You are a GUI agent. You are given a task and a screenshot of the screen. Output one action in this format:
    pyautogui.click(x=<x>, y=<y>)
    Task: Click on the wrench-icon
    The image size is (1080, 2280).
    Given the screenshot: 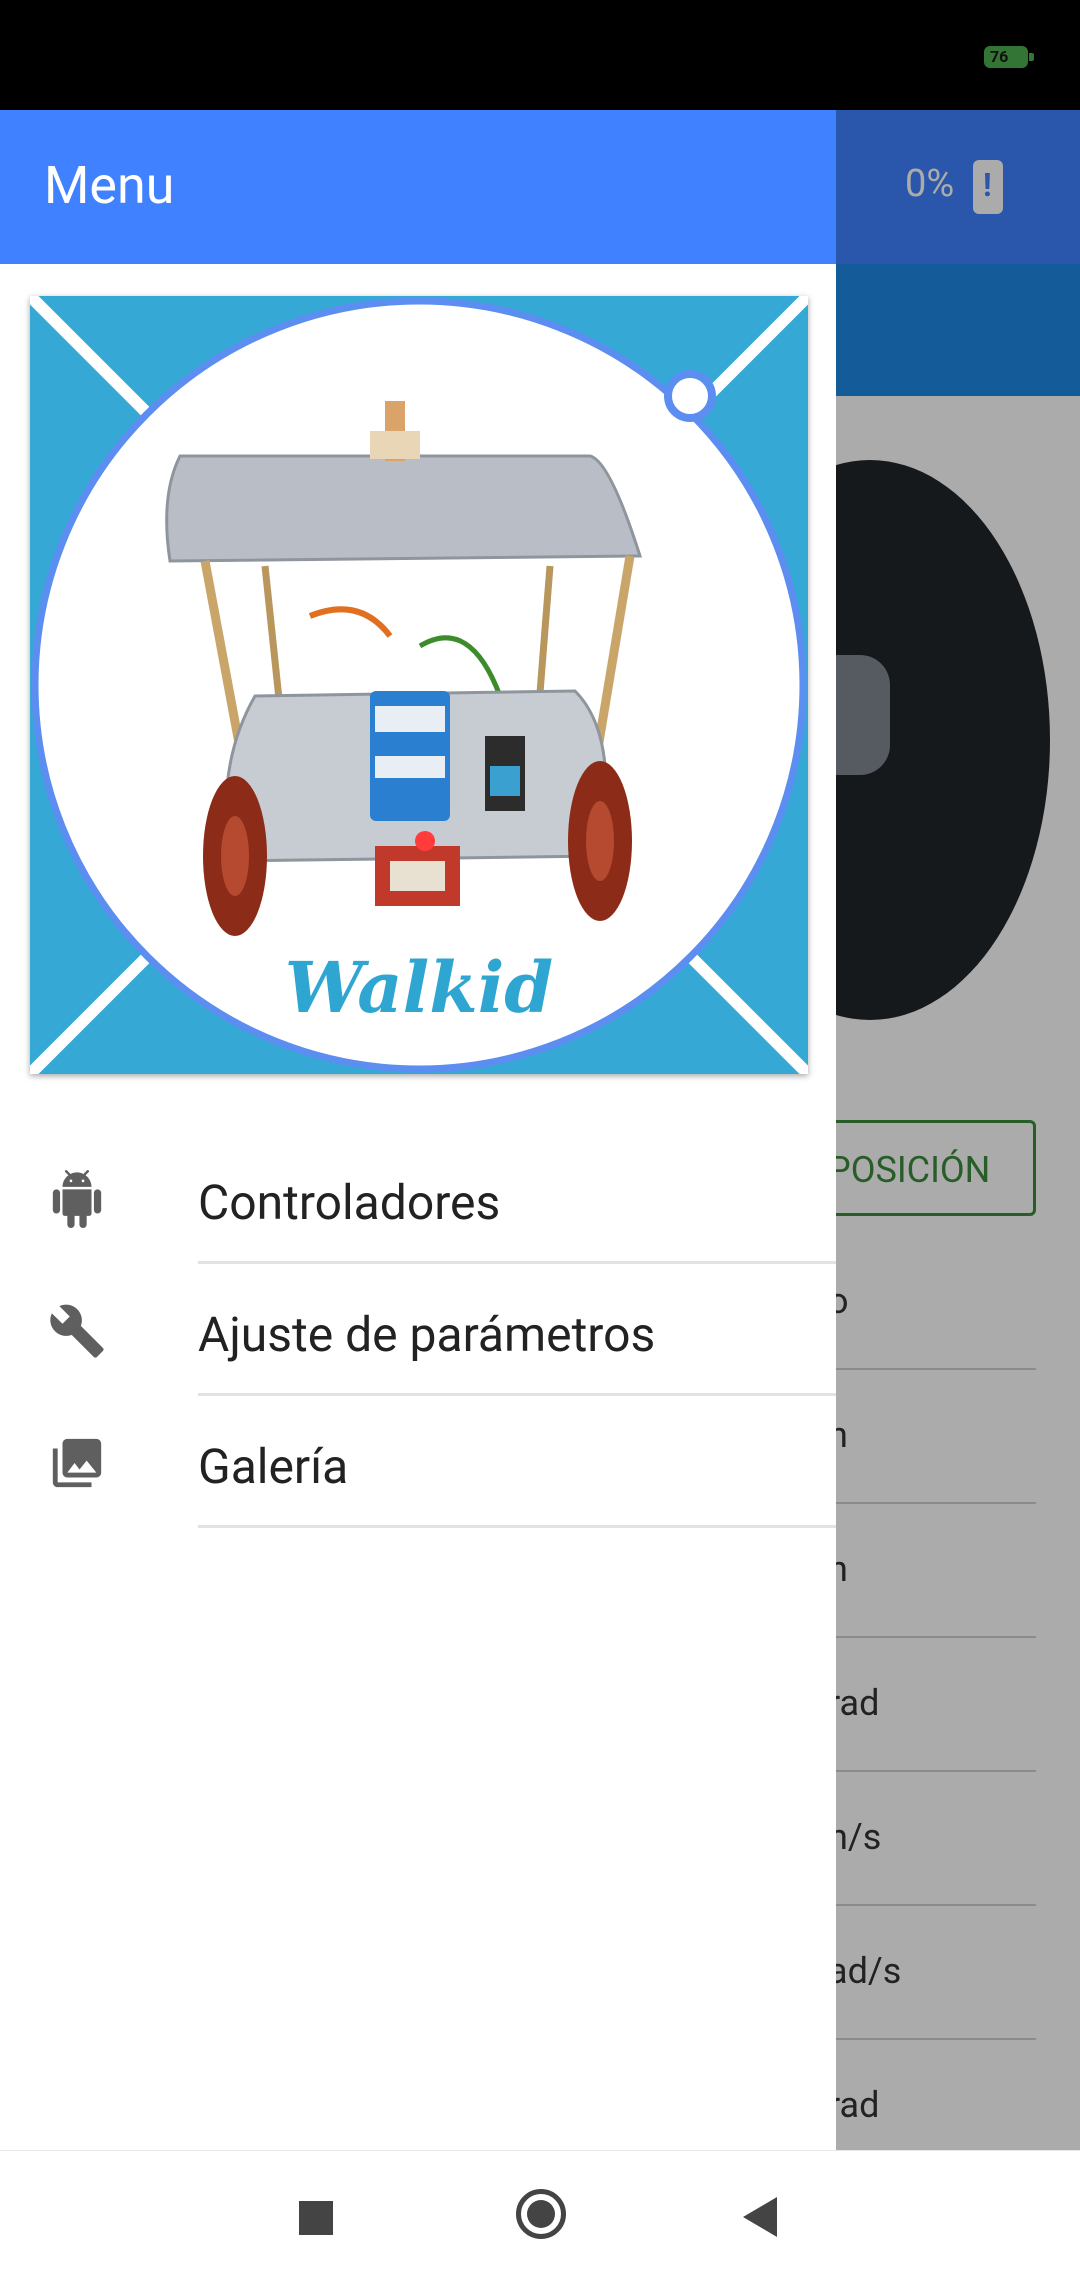 What is the action you would take?
    pyautogui.click(x=77, y=1331)
    